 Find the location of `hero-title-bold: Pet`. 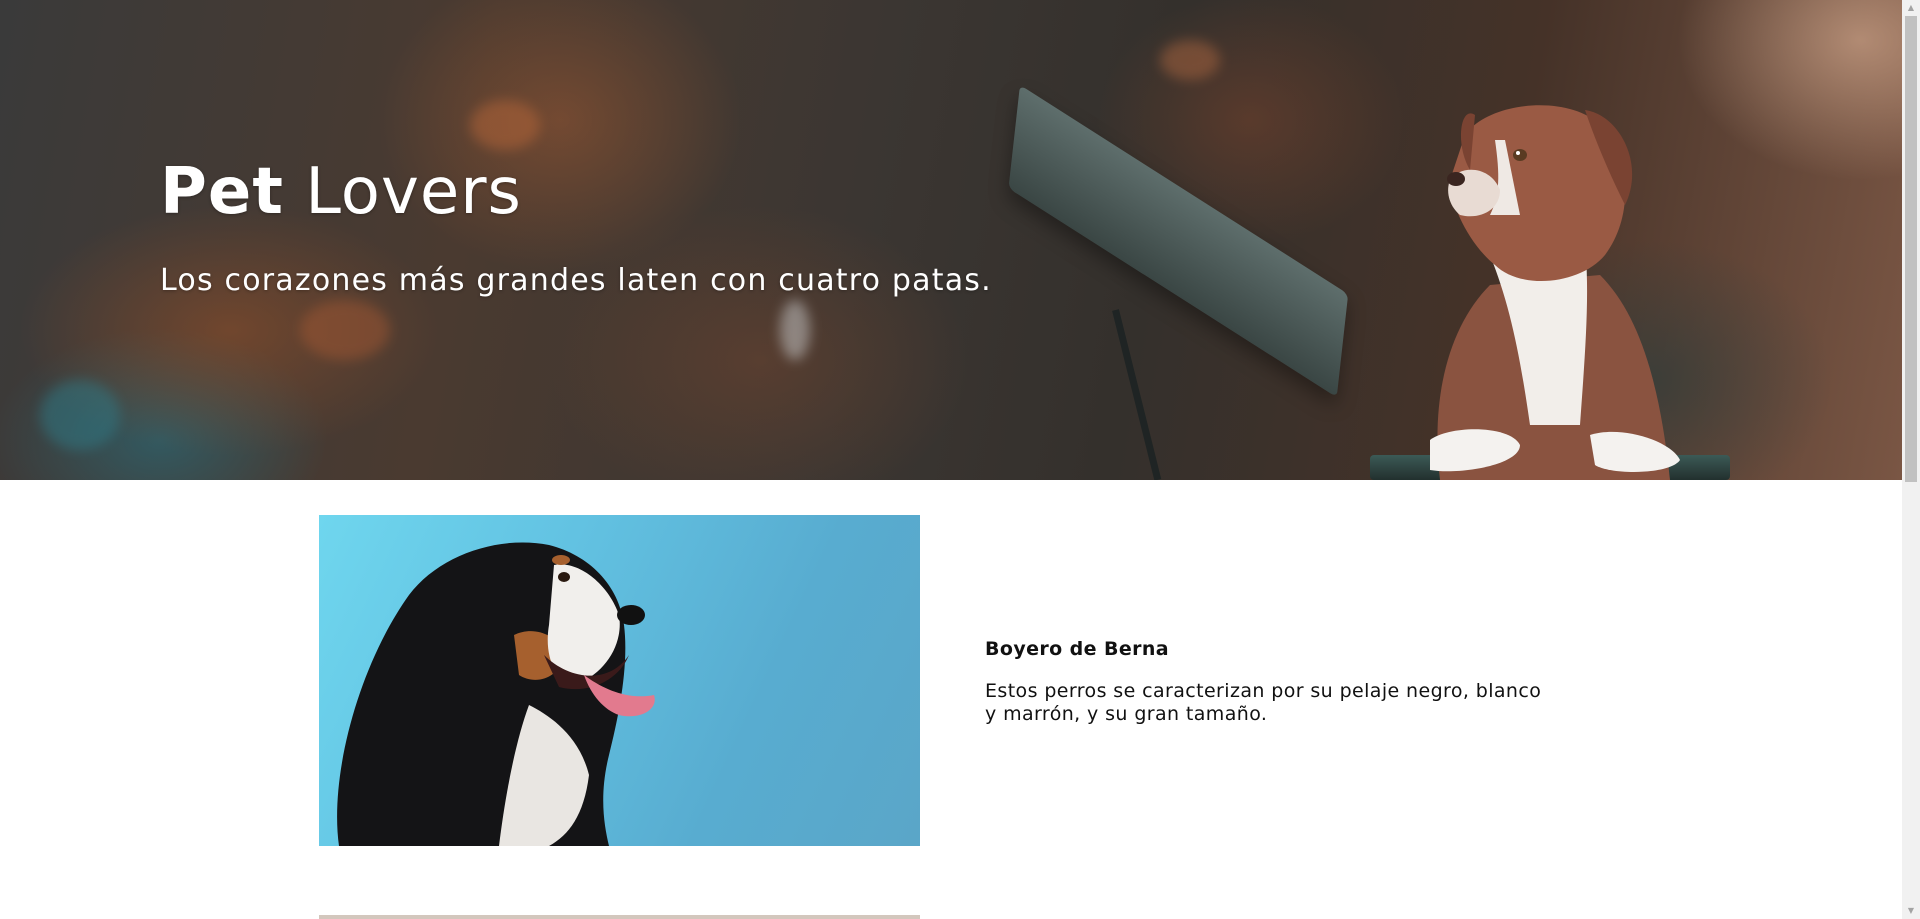

hero-title-bold: Pet is located at coordinates (222, 192).